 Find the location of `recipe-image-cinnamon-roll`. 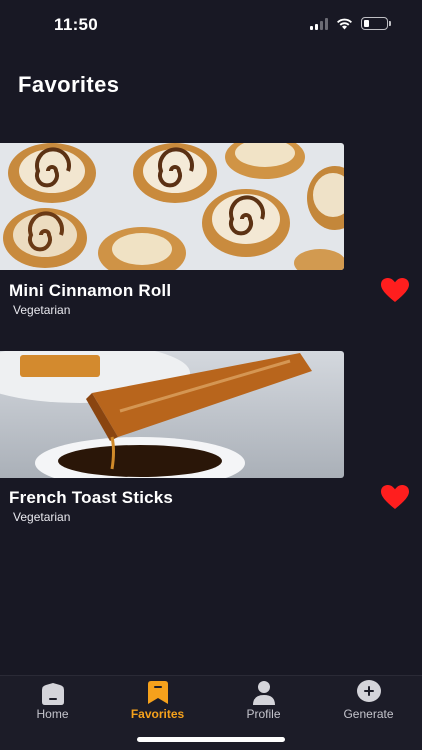

recipe-image-cinnamon-roll is located at coordinates (172, 206).